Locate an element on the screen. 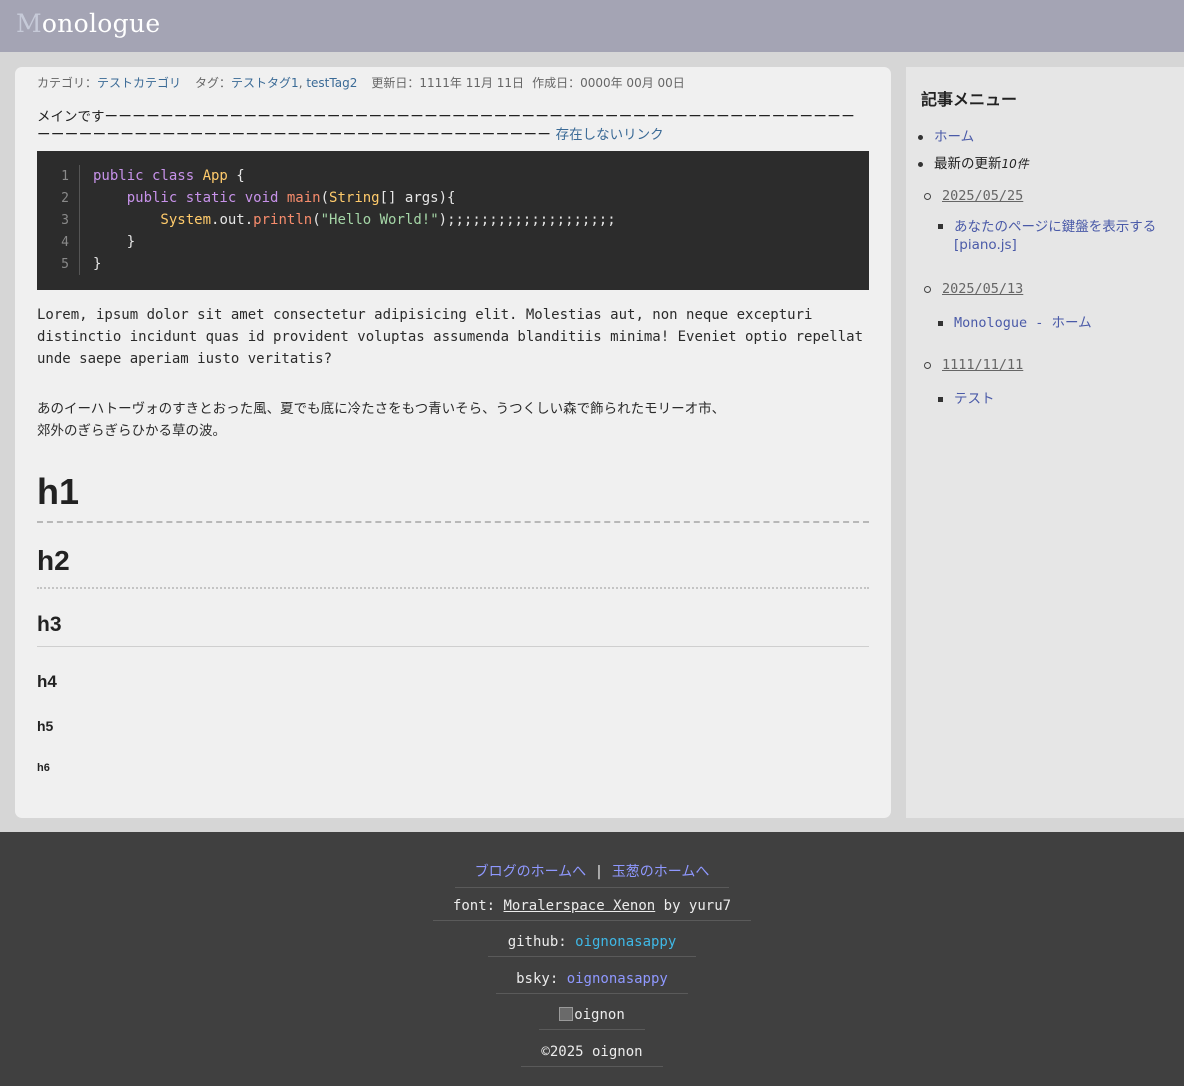  article-item: Monologue - ホーム is located at coordinates (1015, 321).